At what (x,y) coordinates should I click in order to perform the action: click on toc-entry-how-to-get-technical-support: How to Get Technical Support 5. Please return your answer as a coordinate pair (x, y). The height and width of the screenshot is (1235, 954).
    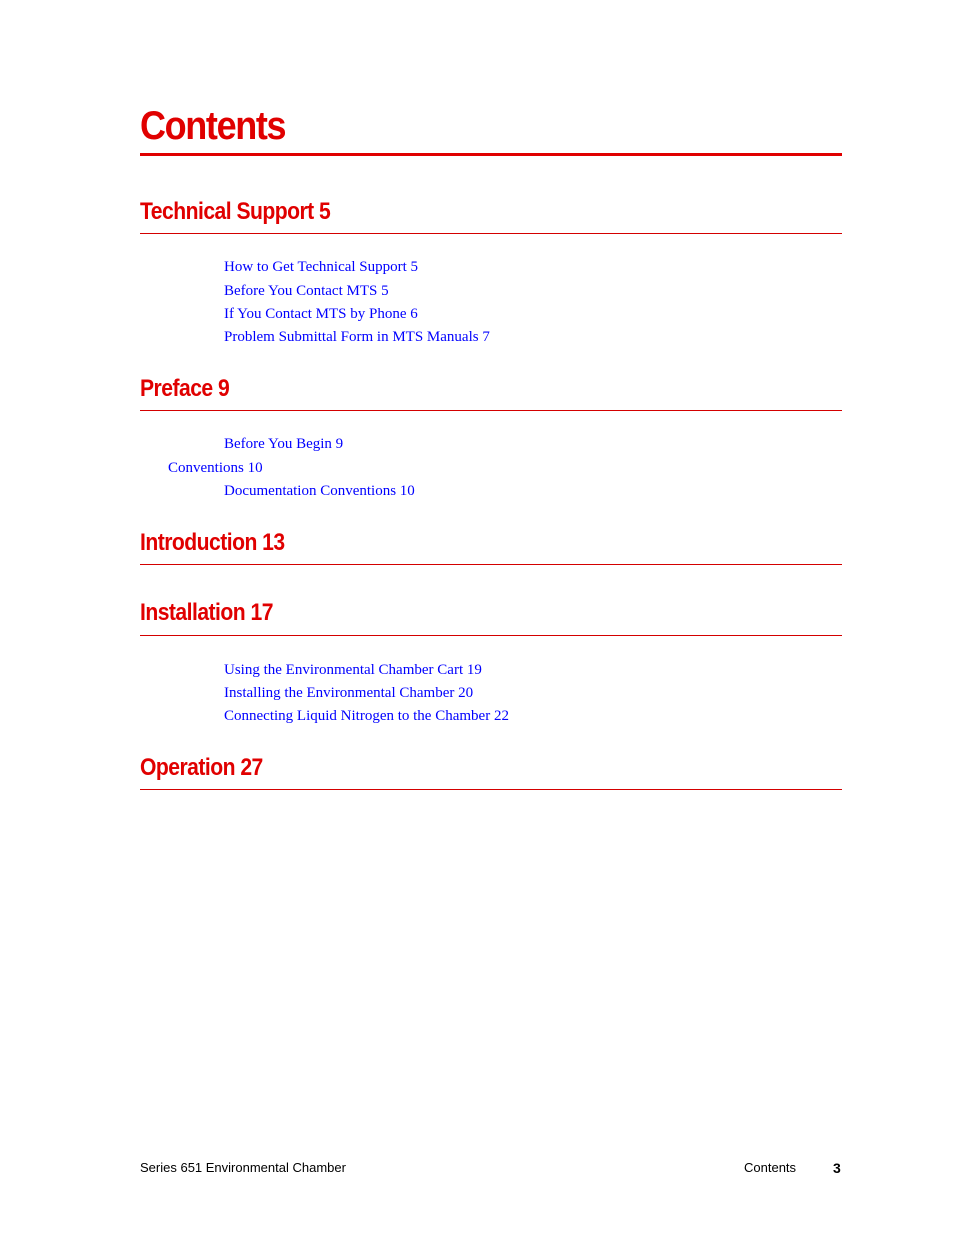
    Looking at the image, I should click on (321, 267).